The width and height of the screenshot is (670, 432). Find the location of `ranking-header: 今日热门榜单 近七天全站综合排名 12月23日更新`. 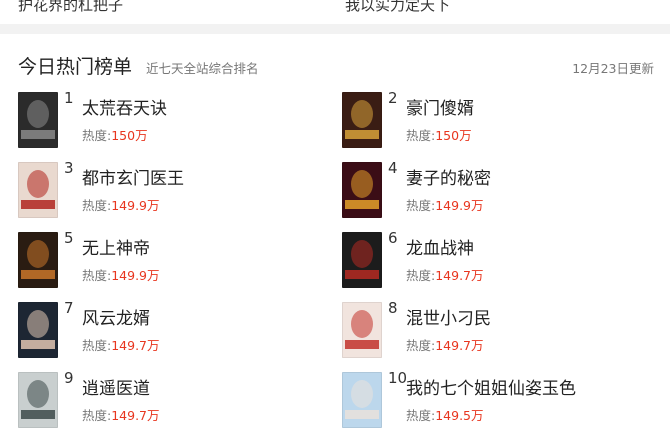

ranking-header: 今日热门榜单 近七天全站综合排名 12月23日更新 is located at coordinates (335, 60).